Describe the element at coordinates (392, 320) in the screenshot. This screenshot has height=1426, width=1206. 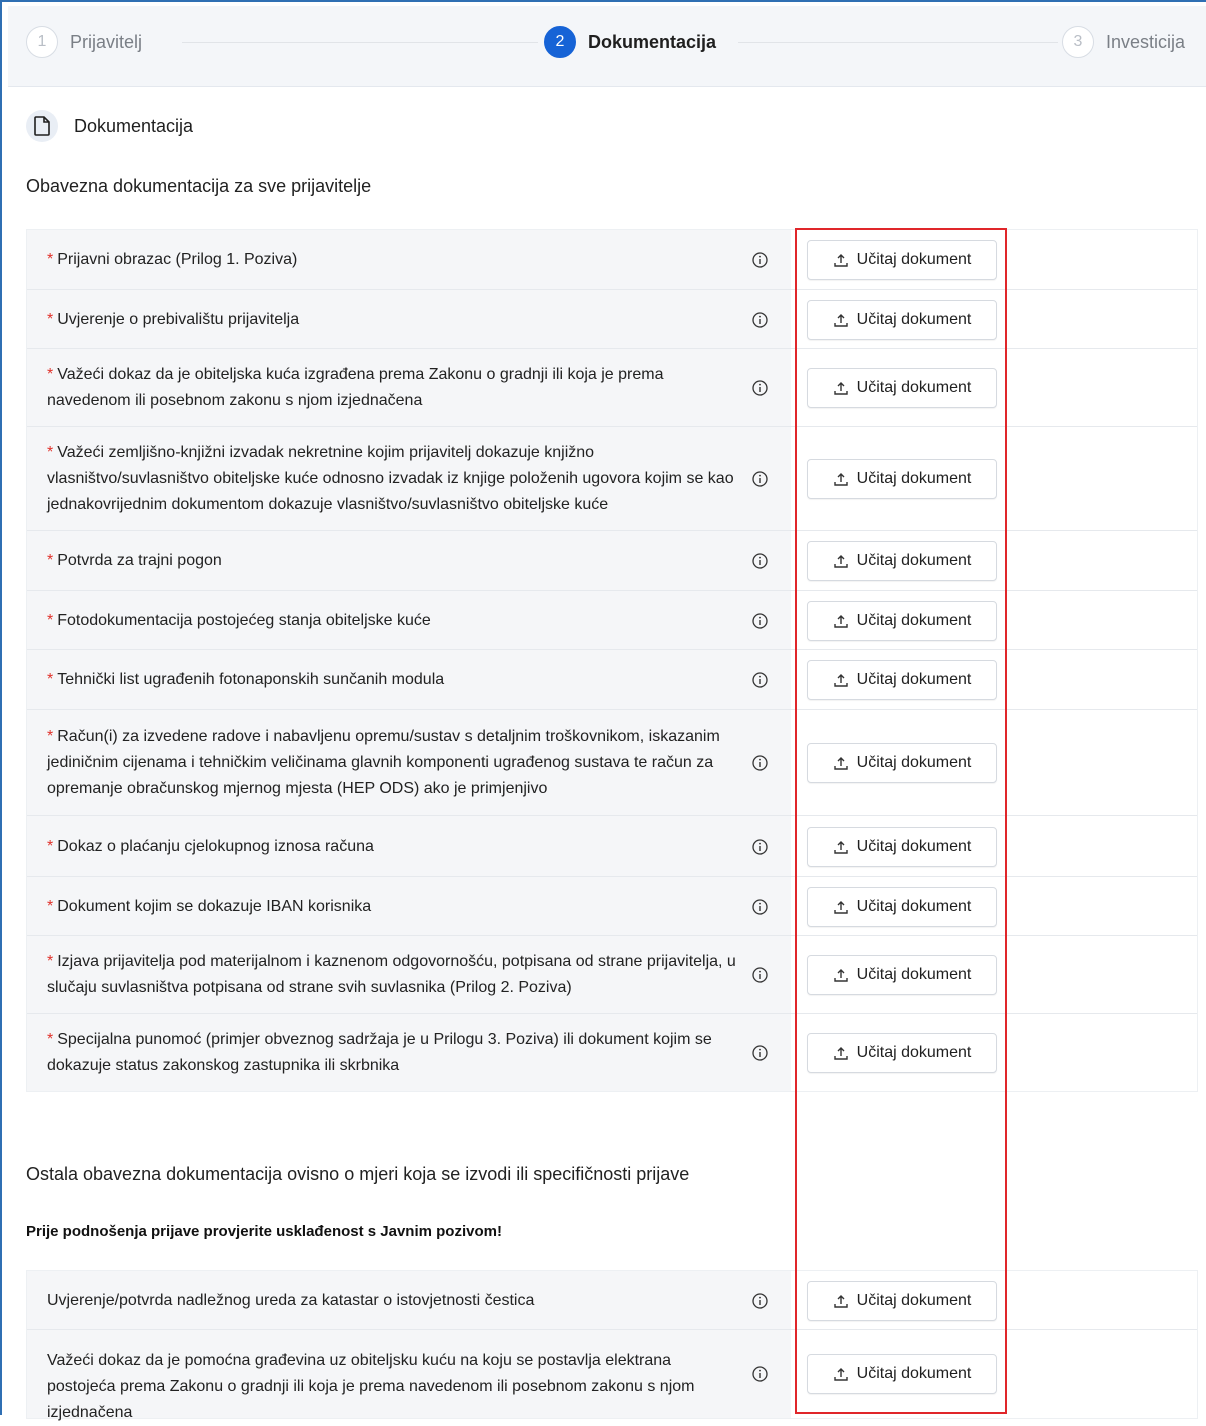
I see `document-name: * Uvjerenje o prebivalištu prijavitelja` at that location.